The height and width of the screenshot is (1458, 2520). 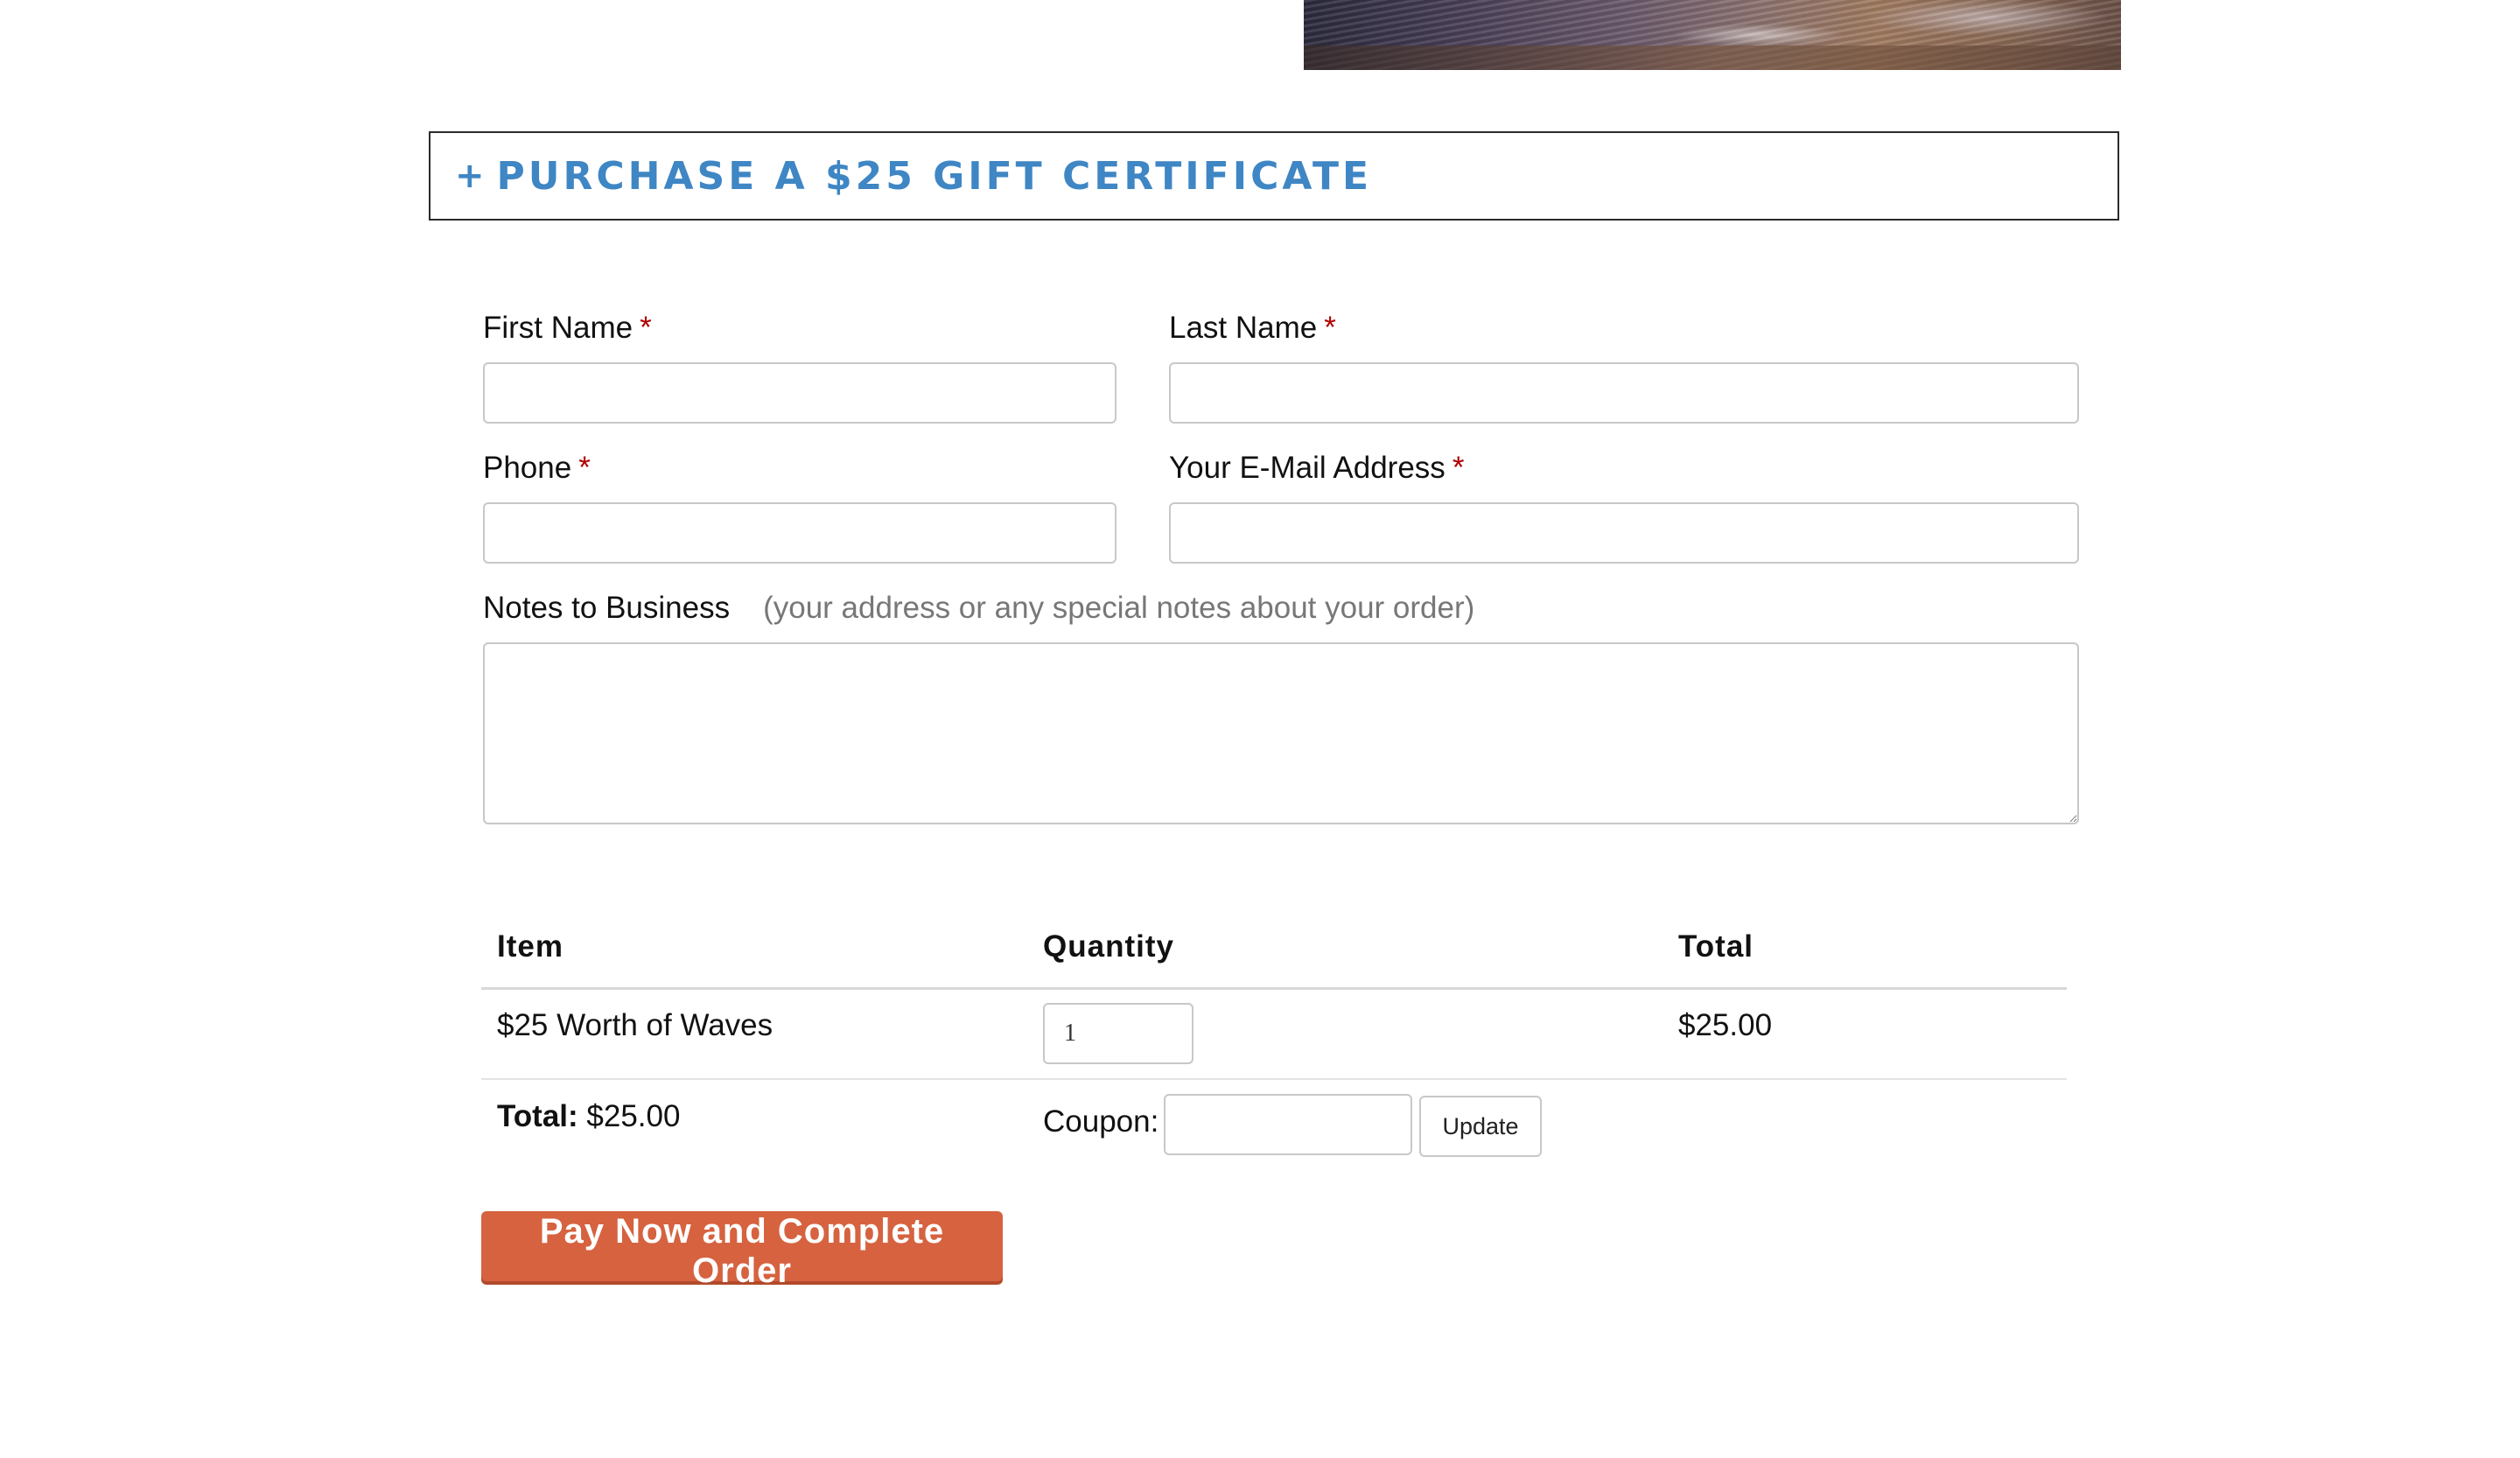 What do you see at coordinates (1712, 35) in the screenshot?
I see `beach-wave-image` at bounding box center [1712, 35].